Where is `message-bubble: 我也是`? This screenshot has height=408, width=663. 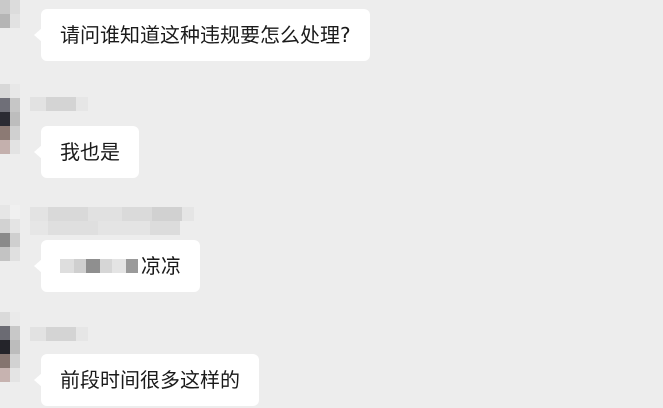 message-bubble: 我也是 is located at coordinates (86, 152).